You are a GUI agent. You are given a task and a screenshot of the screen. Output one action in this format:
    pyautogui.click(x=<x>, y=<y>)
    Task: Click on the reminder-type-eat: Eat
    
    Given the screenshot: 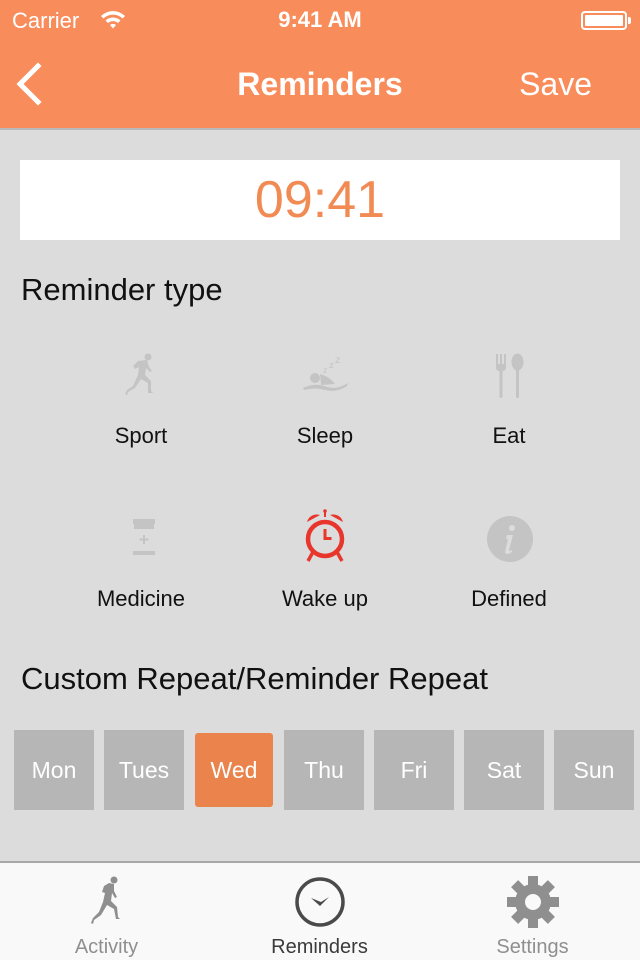 What is the action you would take?
    pyautogui.click(x=509, y=397)
    